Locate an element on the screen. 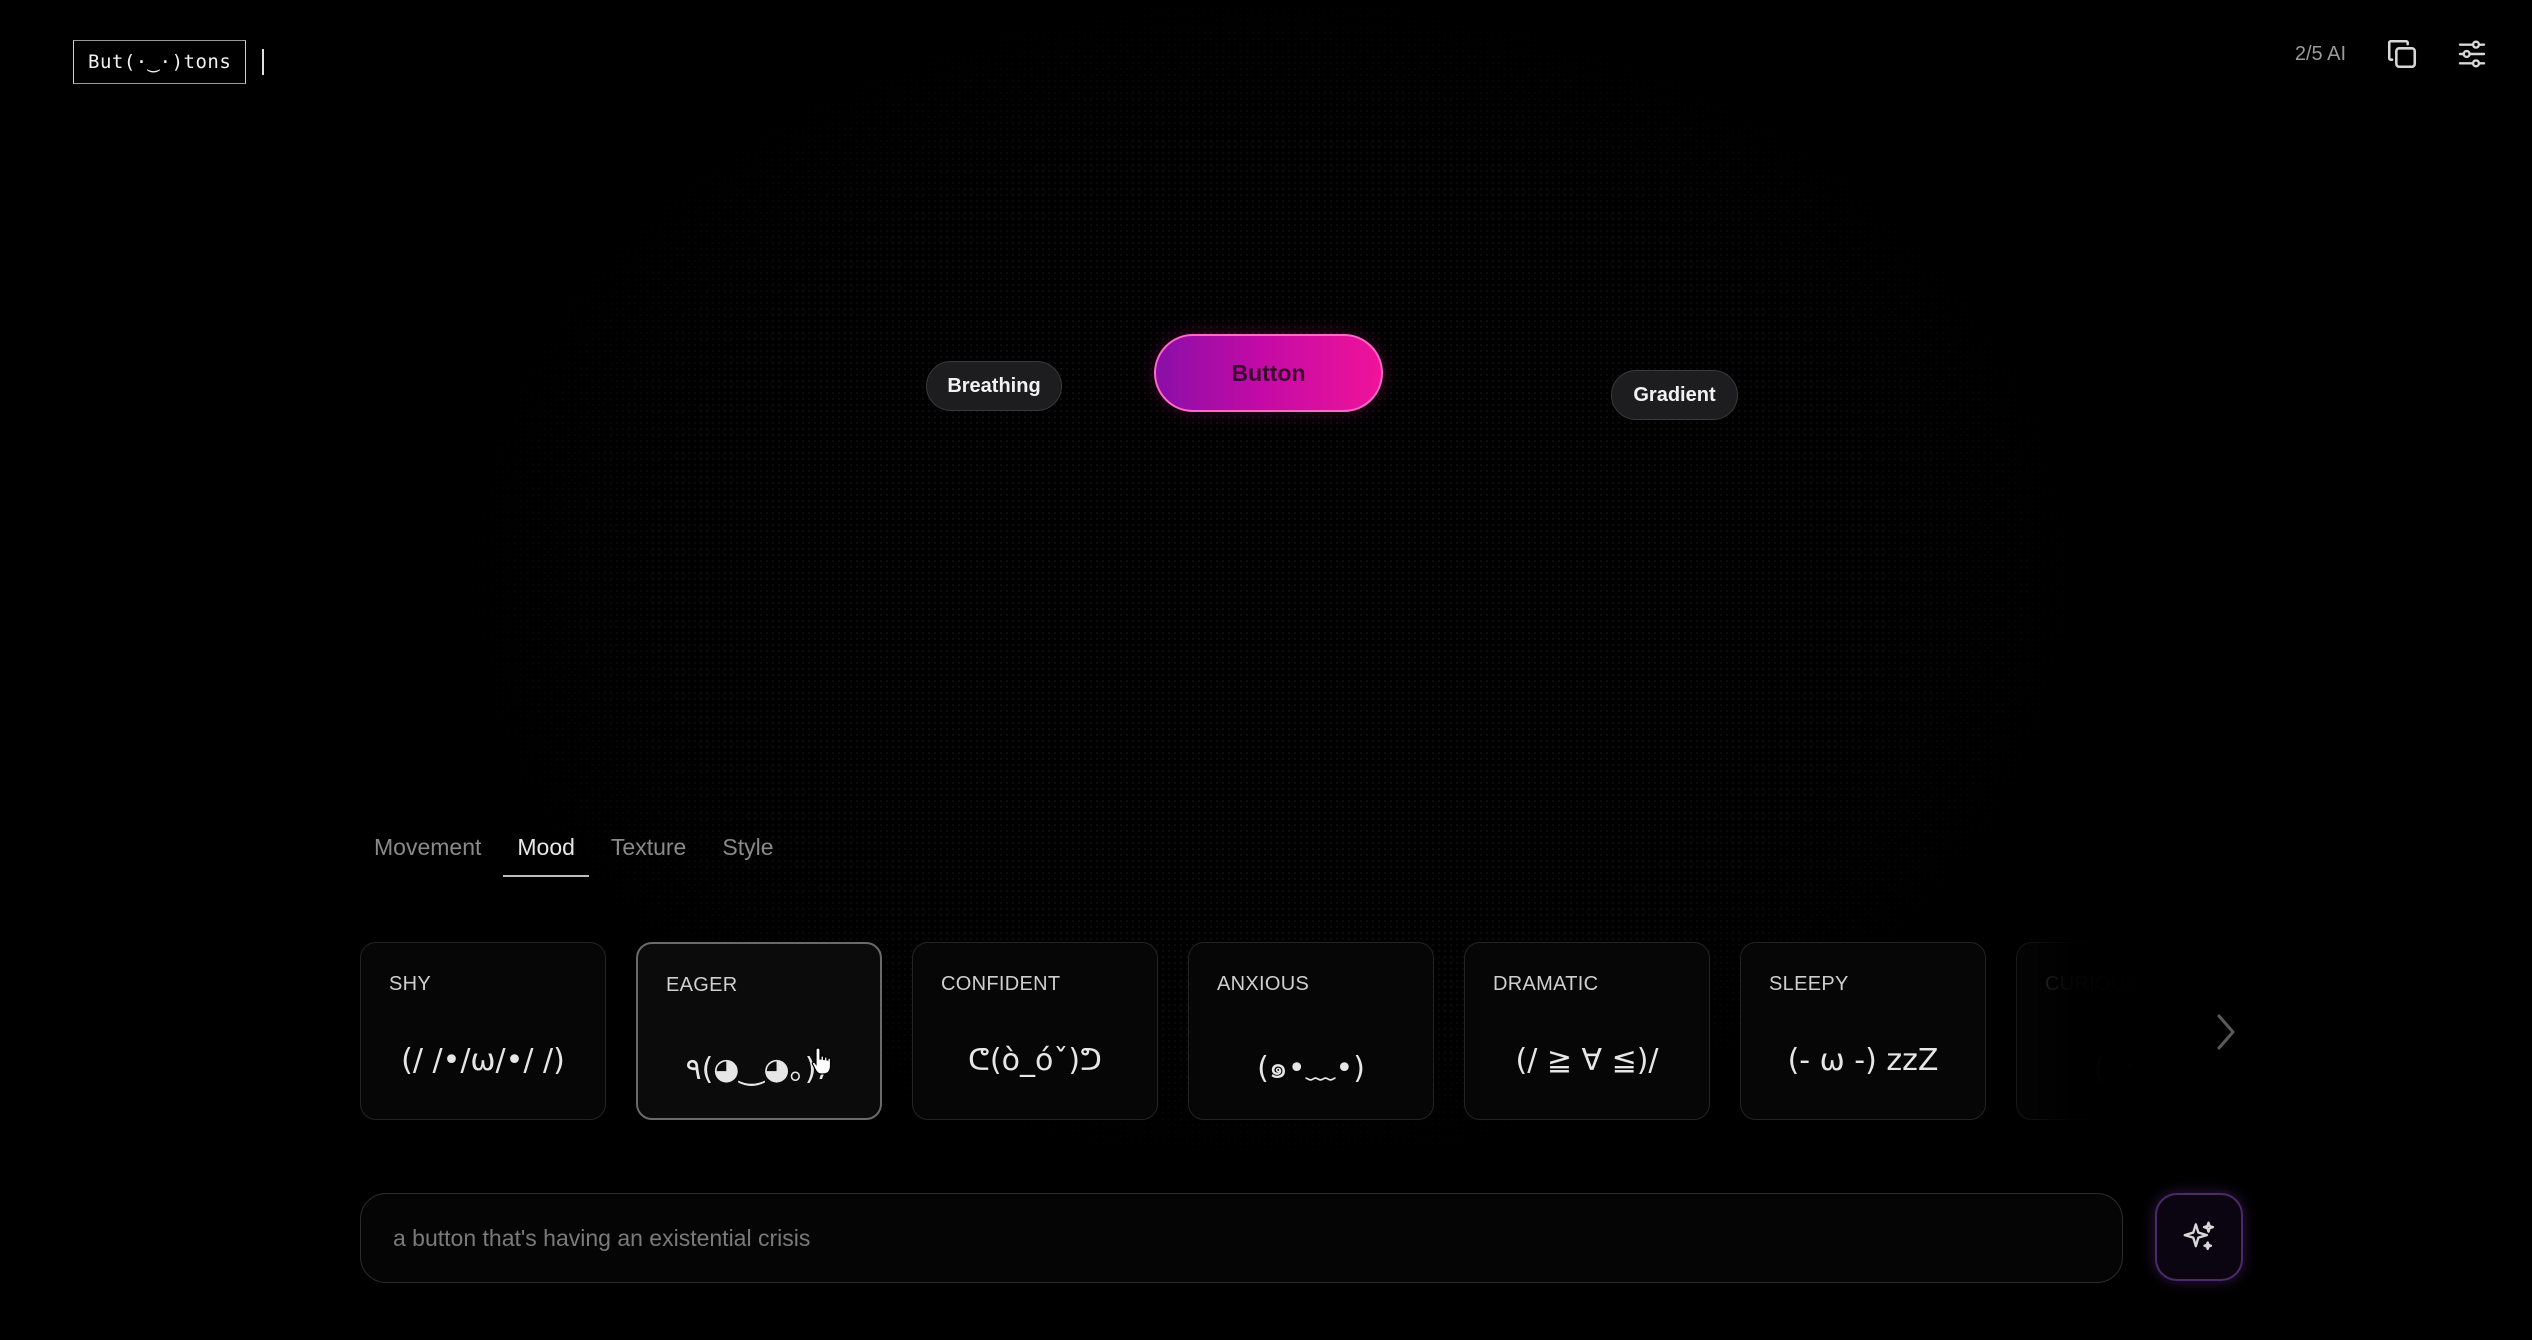 The height and width of the screenshot is (1340, 2532). settings-button is located at coordinates (2472, 54).